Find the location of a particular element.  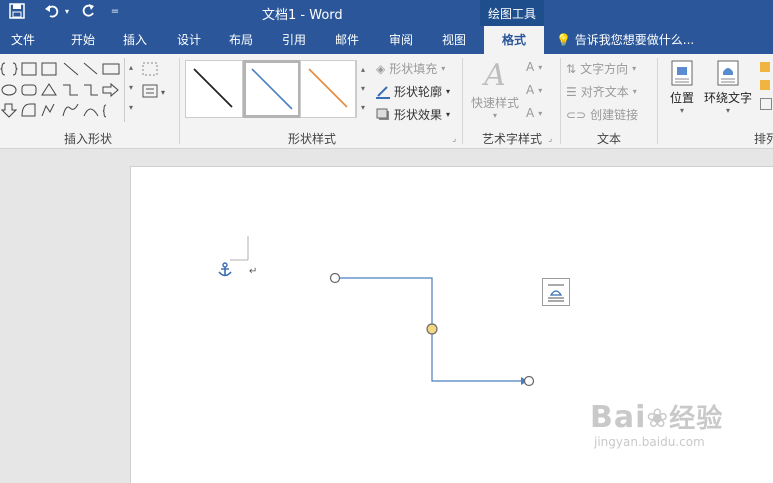

connector-end-handle is located at coordinates (529, 381).